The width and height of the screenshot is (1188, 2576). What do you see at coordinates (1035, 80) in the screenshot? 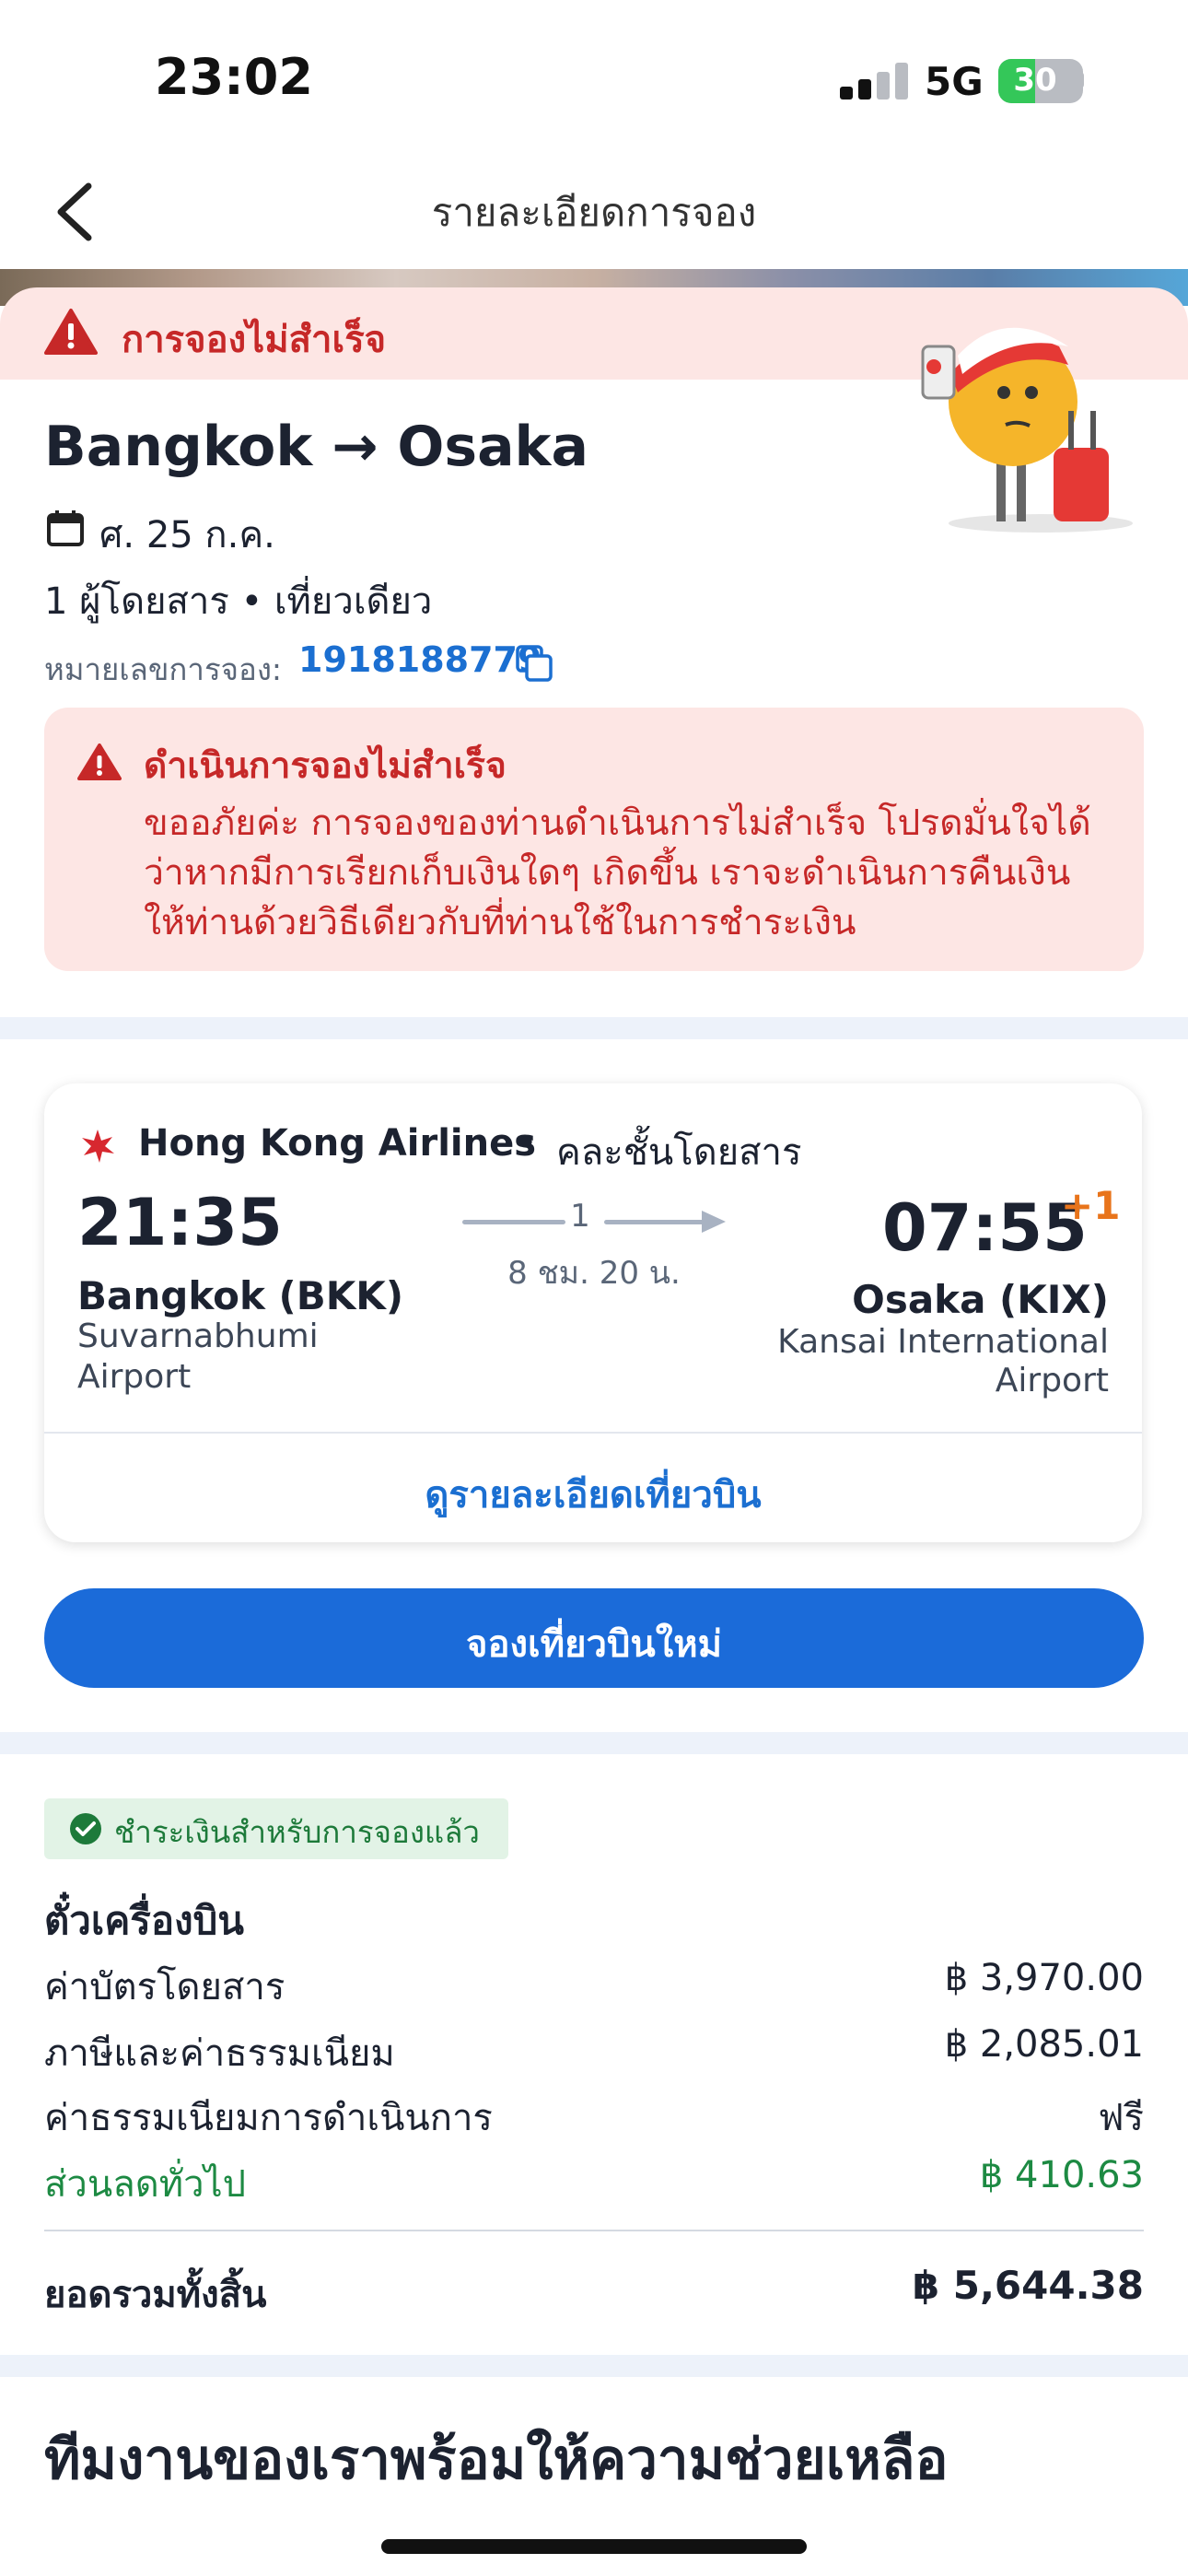
I see `battery-level: 30` at bounding box center [1035, 80].